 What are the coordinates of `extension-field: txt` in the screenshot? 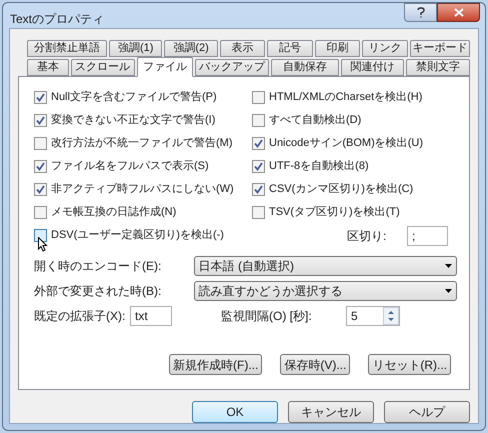 It's located at (151, 316).